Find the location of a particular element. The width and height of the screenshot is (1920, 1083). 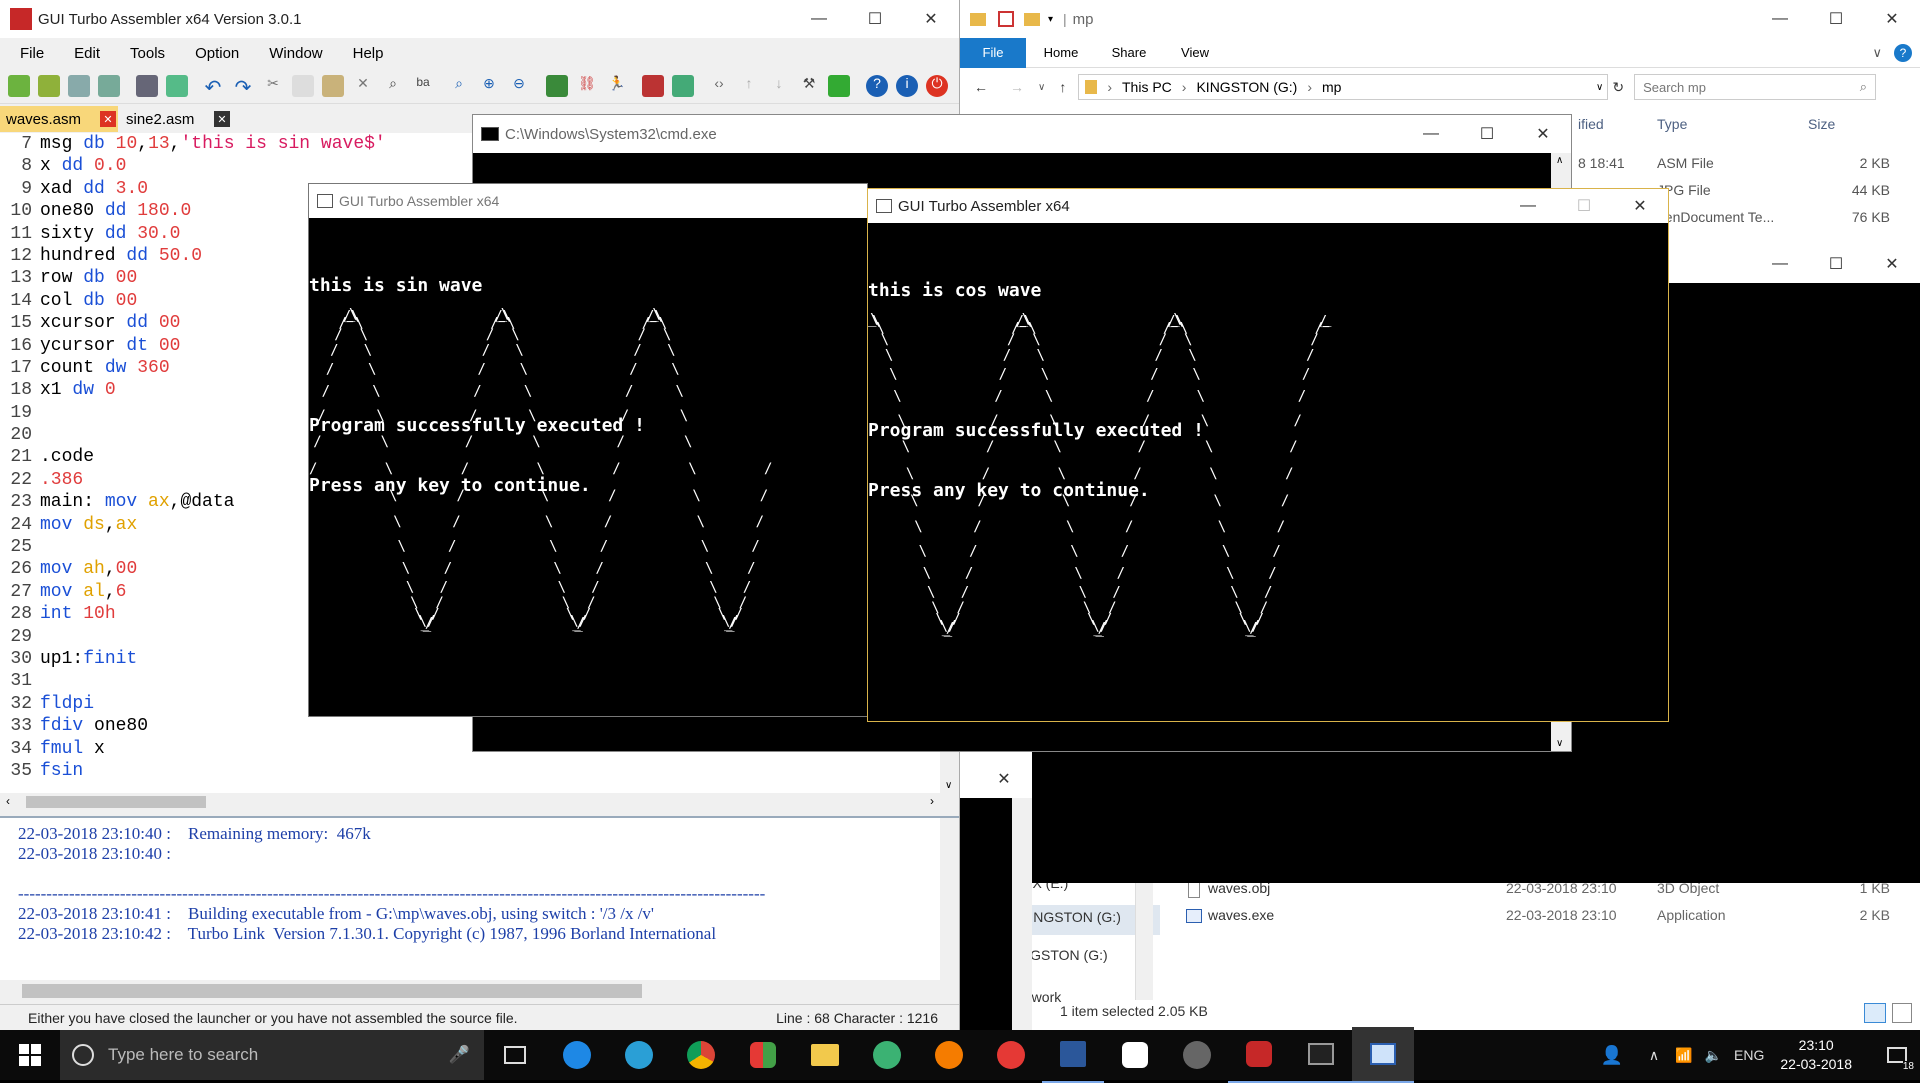

debug-step-icon is located at coordinates (683, 85).